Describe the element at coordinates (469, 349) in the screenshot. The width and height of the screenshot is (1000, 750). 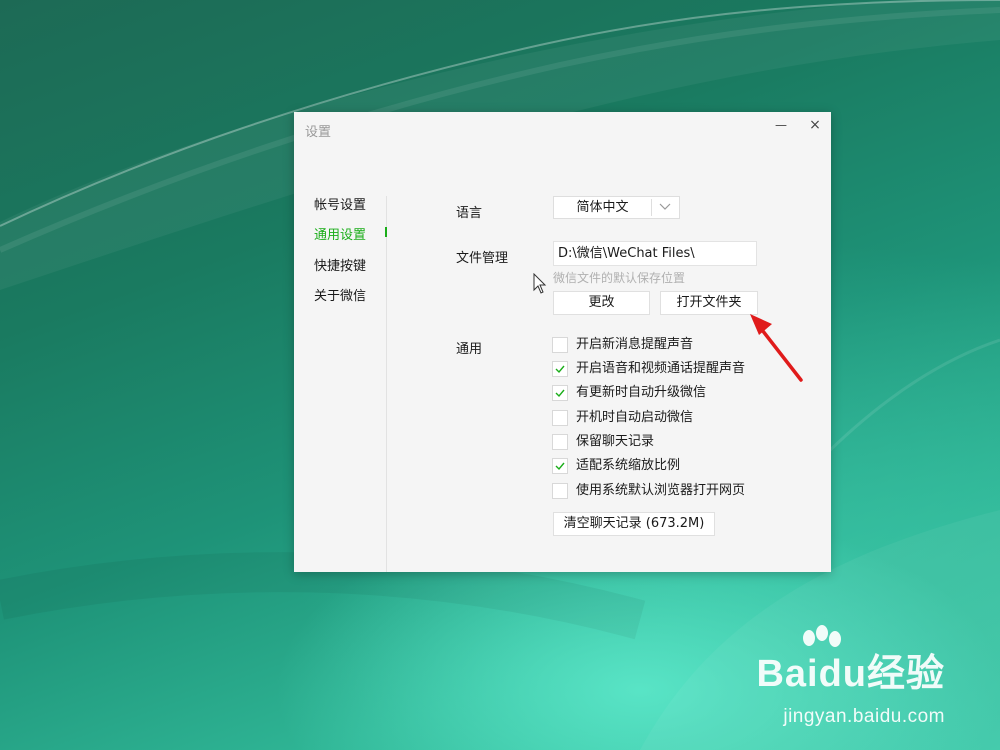
I see `general-label: 通用` at that location.